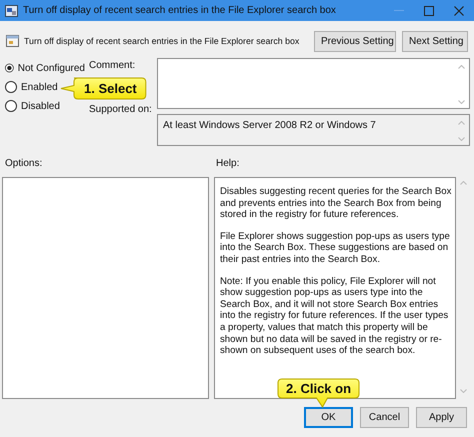 Image resolution: width=474 pixels, height=437 pixels. What do you see at coordinates (435, 41) in the screenshot?
I see `next-setting-button: Next Setting` at bounding box center [435, 41].